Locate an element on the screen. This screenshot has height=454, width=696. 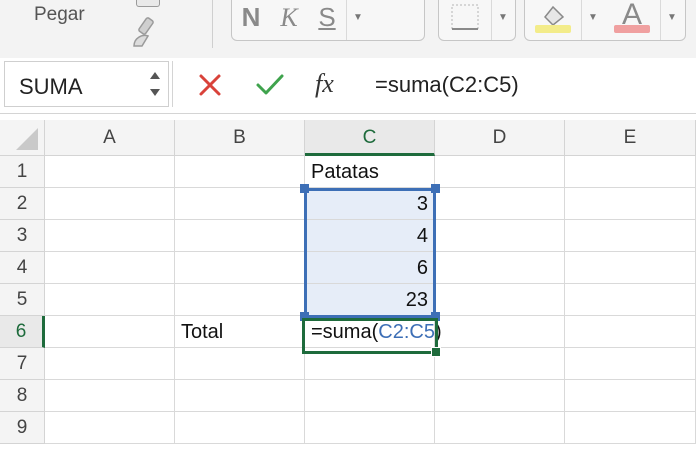
underline-button: S is located at coordinates (327, 20).